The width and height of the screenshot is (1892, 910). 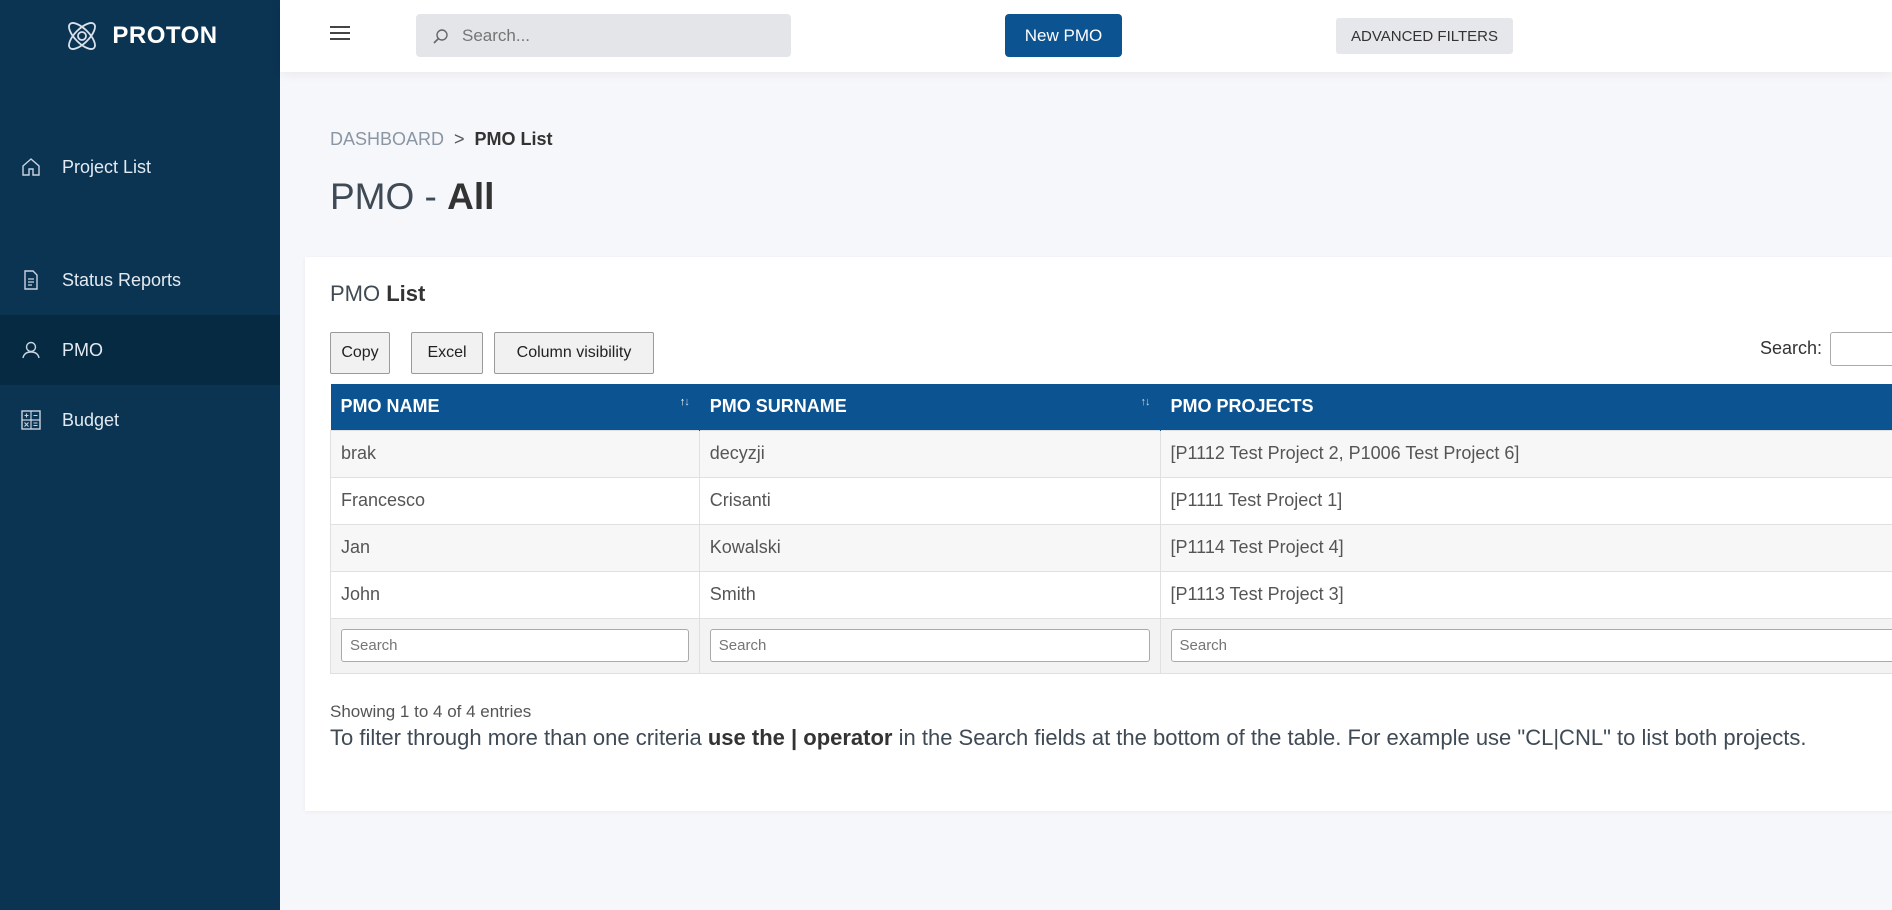 What do you see at coordinates (447, 353) in the screenshot?
I see `excel-button: Excel` at bounding box center [447, 353].